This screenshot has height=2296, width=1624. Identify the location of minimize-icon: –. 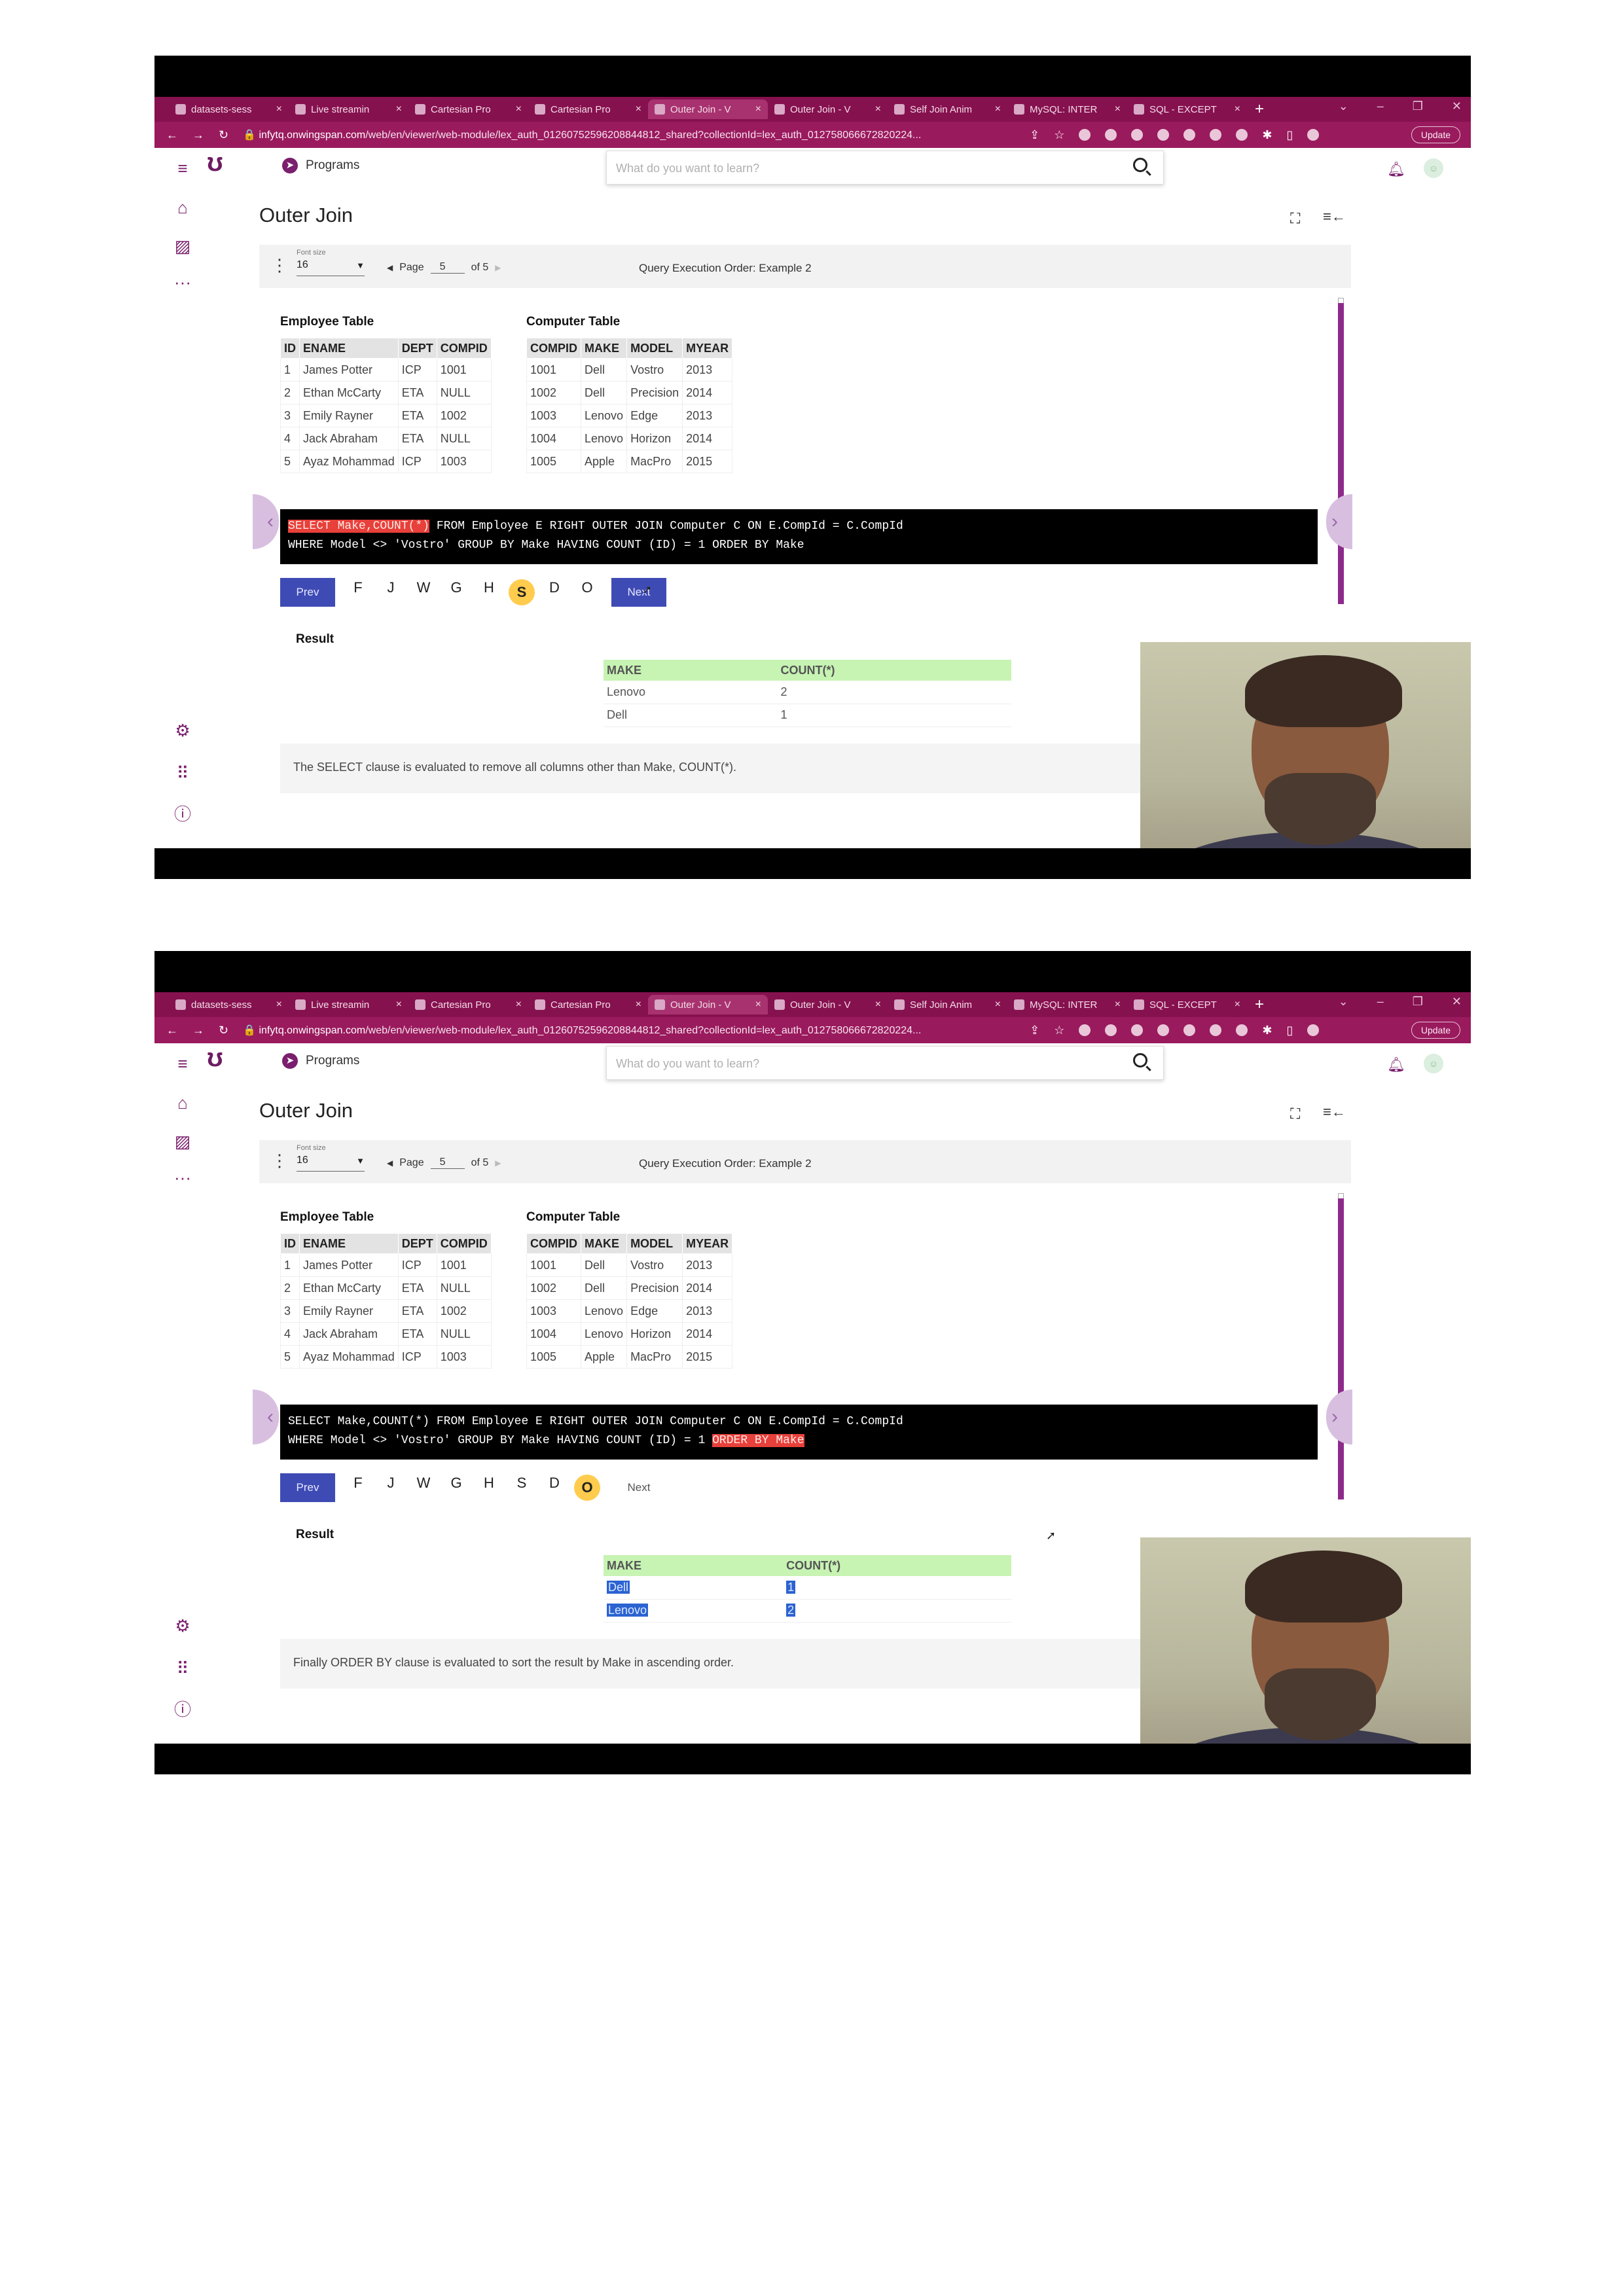
(1380, 106).